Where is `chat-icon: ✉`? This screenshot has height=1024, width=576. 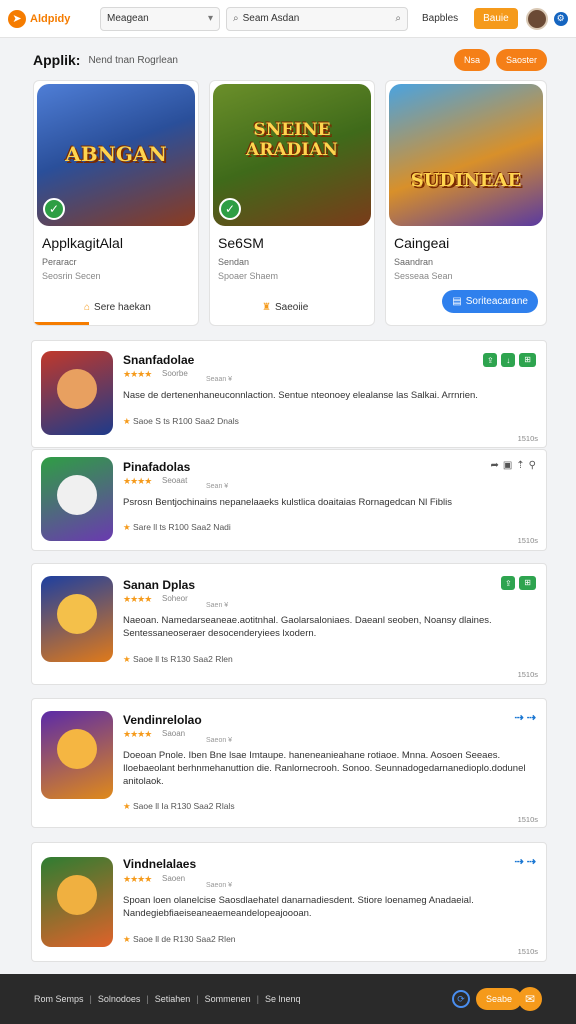
chat-icon: ✉ is located at coordinates (530, 999).